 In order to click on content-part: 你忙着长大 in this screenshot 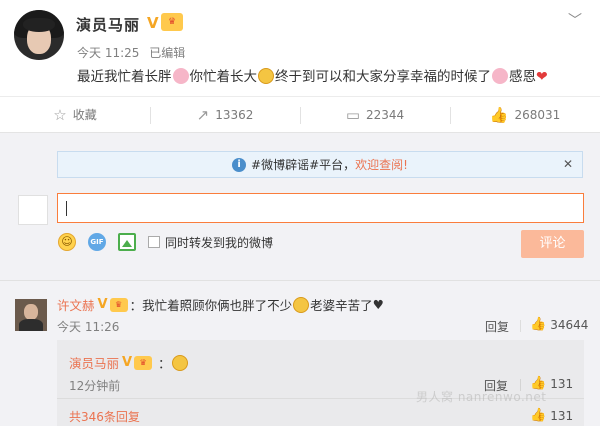, I will do `click(223, 77)`.